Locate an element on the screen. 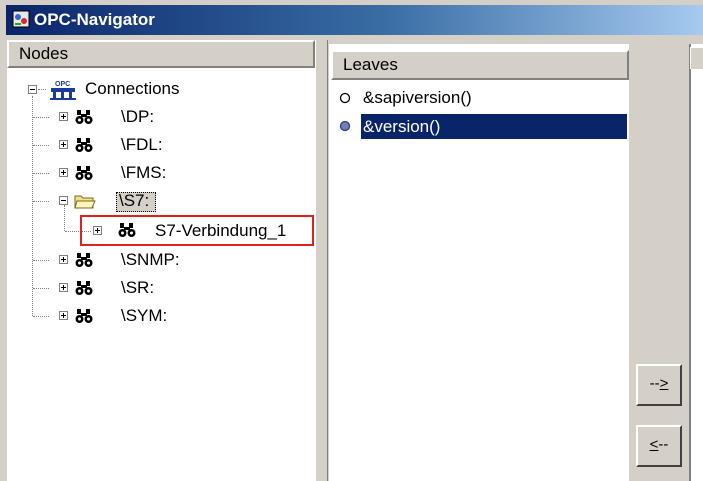  add-item-button: --> is located at coordinates (659, 385).